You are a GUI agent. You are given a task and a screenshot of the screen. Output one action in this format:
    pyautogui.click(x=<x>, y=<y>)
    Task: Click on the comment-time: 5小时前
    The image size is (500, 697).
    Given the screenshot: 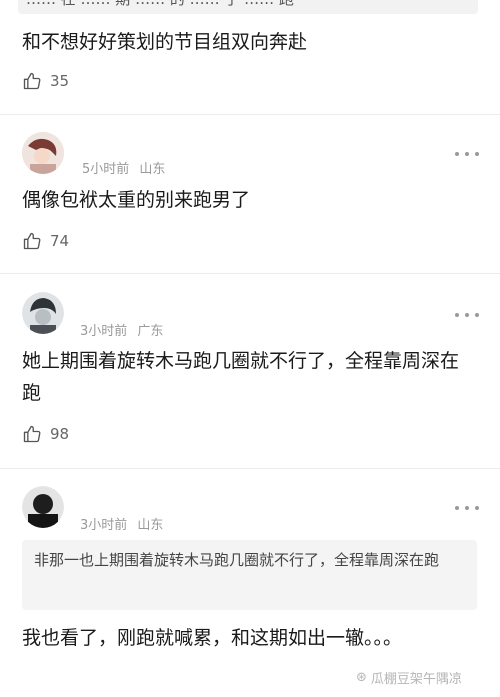 What is the action you would take?
    pyautogui.click(x=106, y=169)
    